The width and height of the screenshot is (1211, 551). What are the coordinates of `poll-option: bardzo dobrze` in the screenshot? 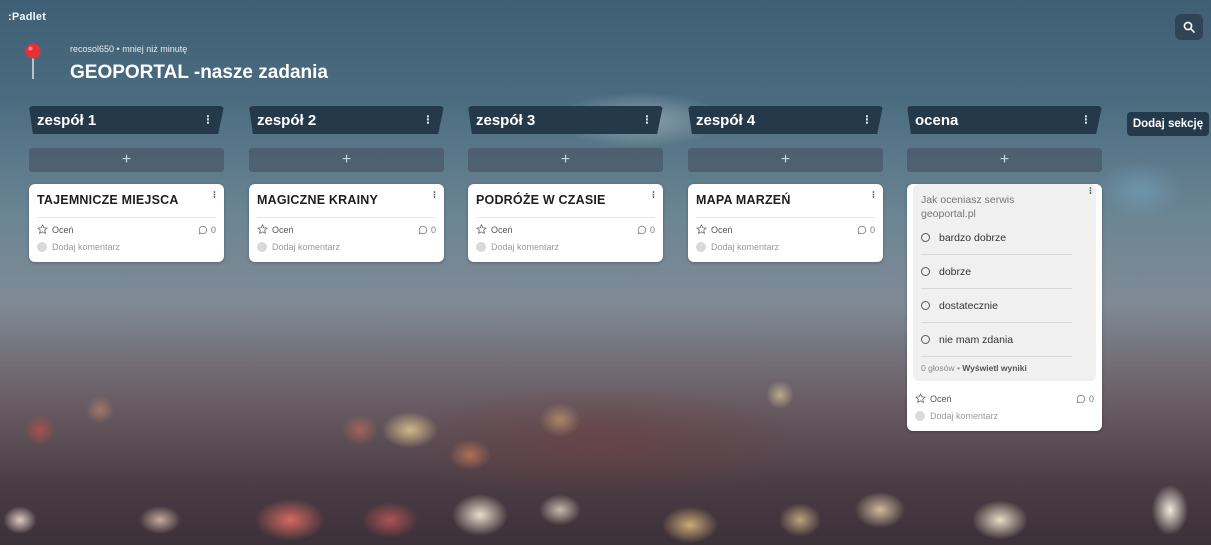 It's located at (996, 238).